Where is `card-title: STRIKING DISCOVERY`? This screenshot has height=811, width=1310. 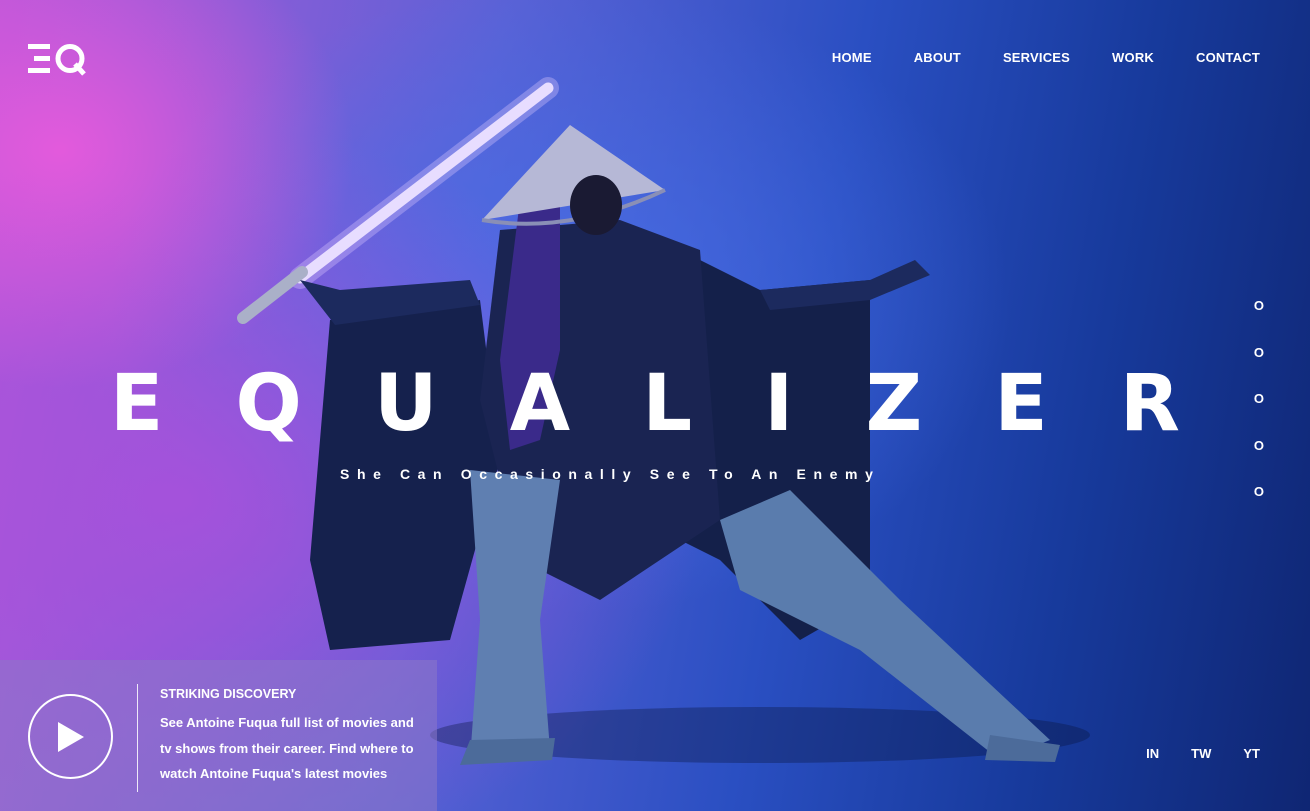 card-title: STRIKING DISCOVERY is located at coordinates (228, 694).